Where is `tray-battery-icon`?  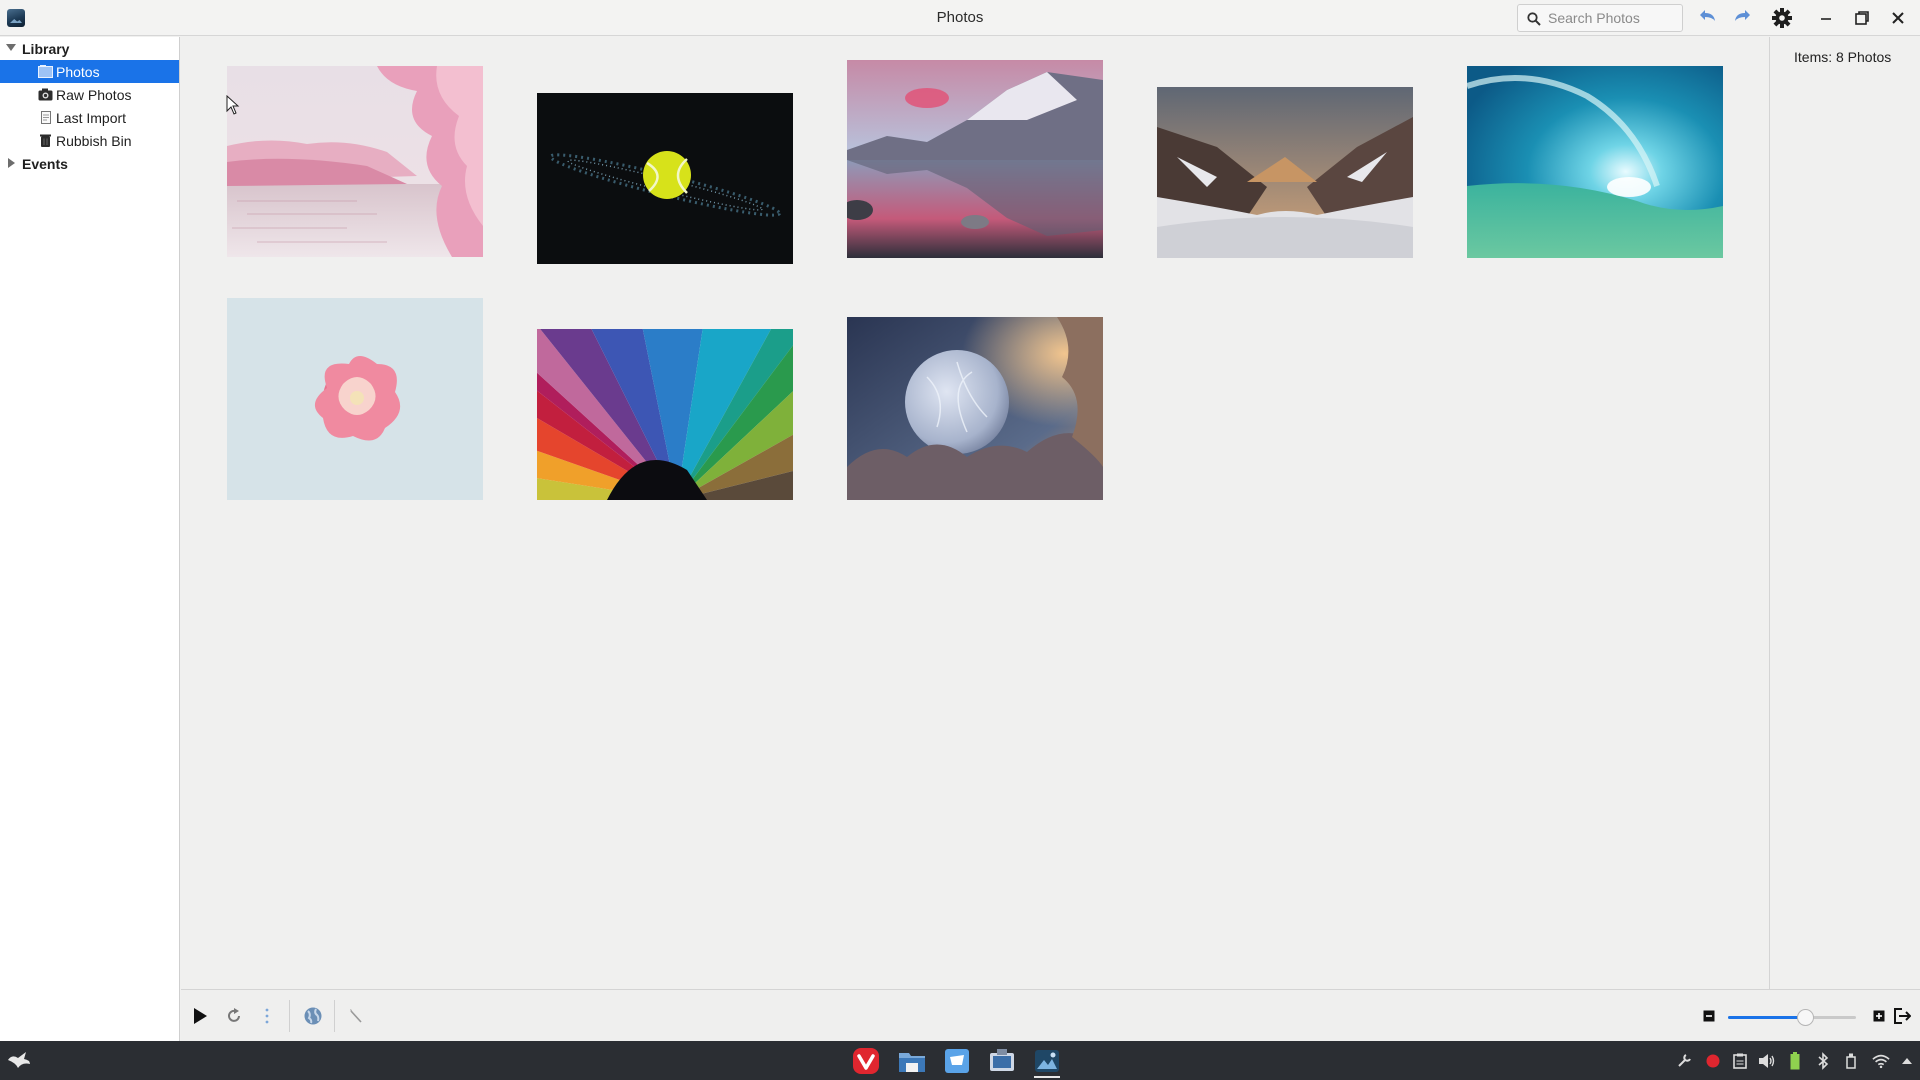
tray-battery-icon is located at coordinates (1795, 1061).